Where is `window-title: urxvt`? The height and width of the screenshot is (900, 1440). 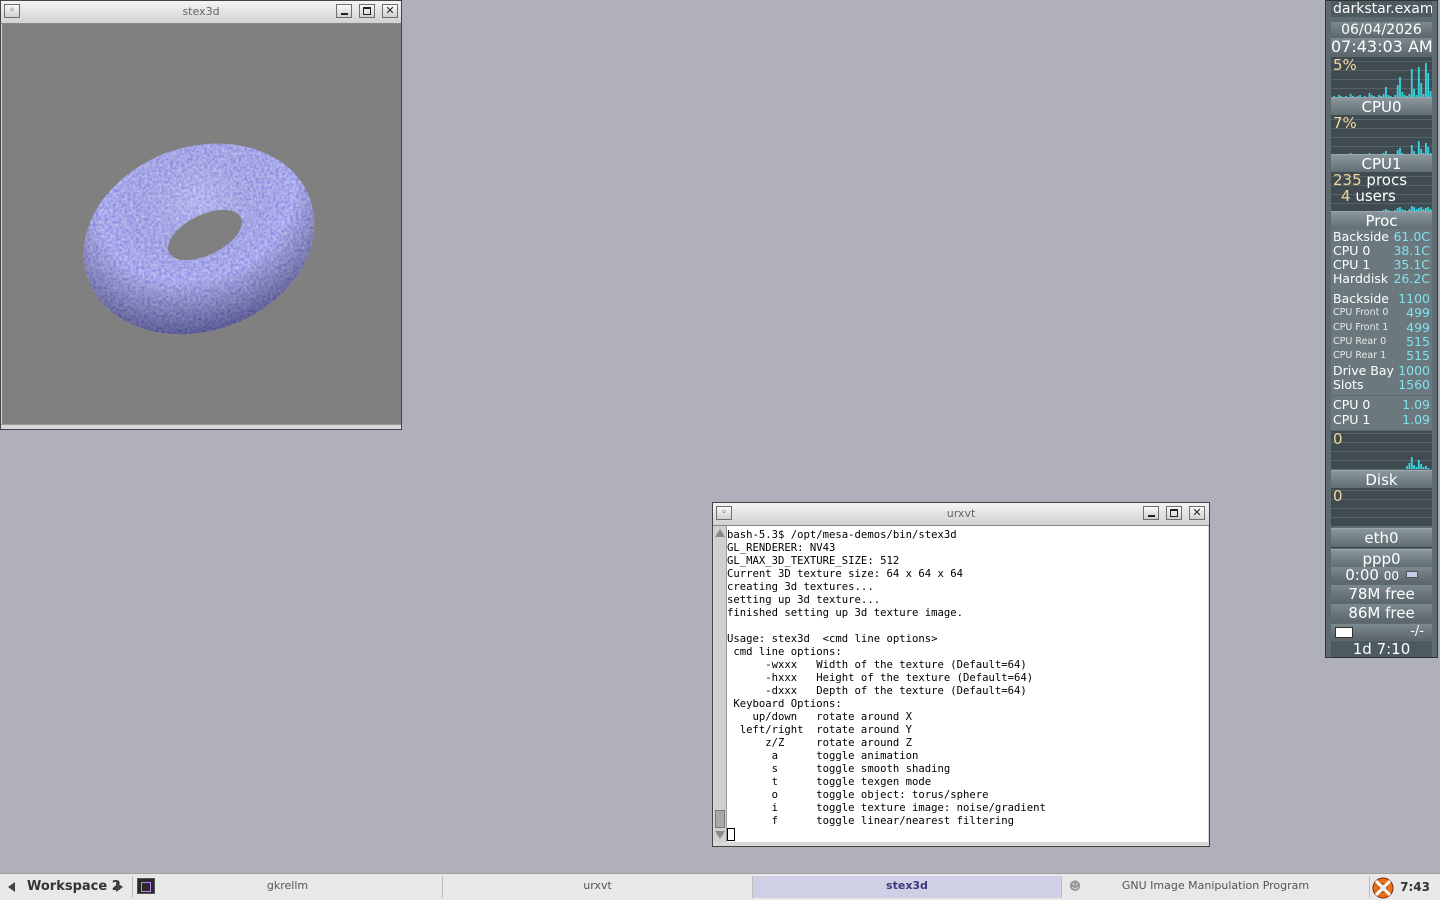 window-title: urxvt is located at coordinates (961, 513).